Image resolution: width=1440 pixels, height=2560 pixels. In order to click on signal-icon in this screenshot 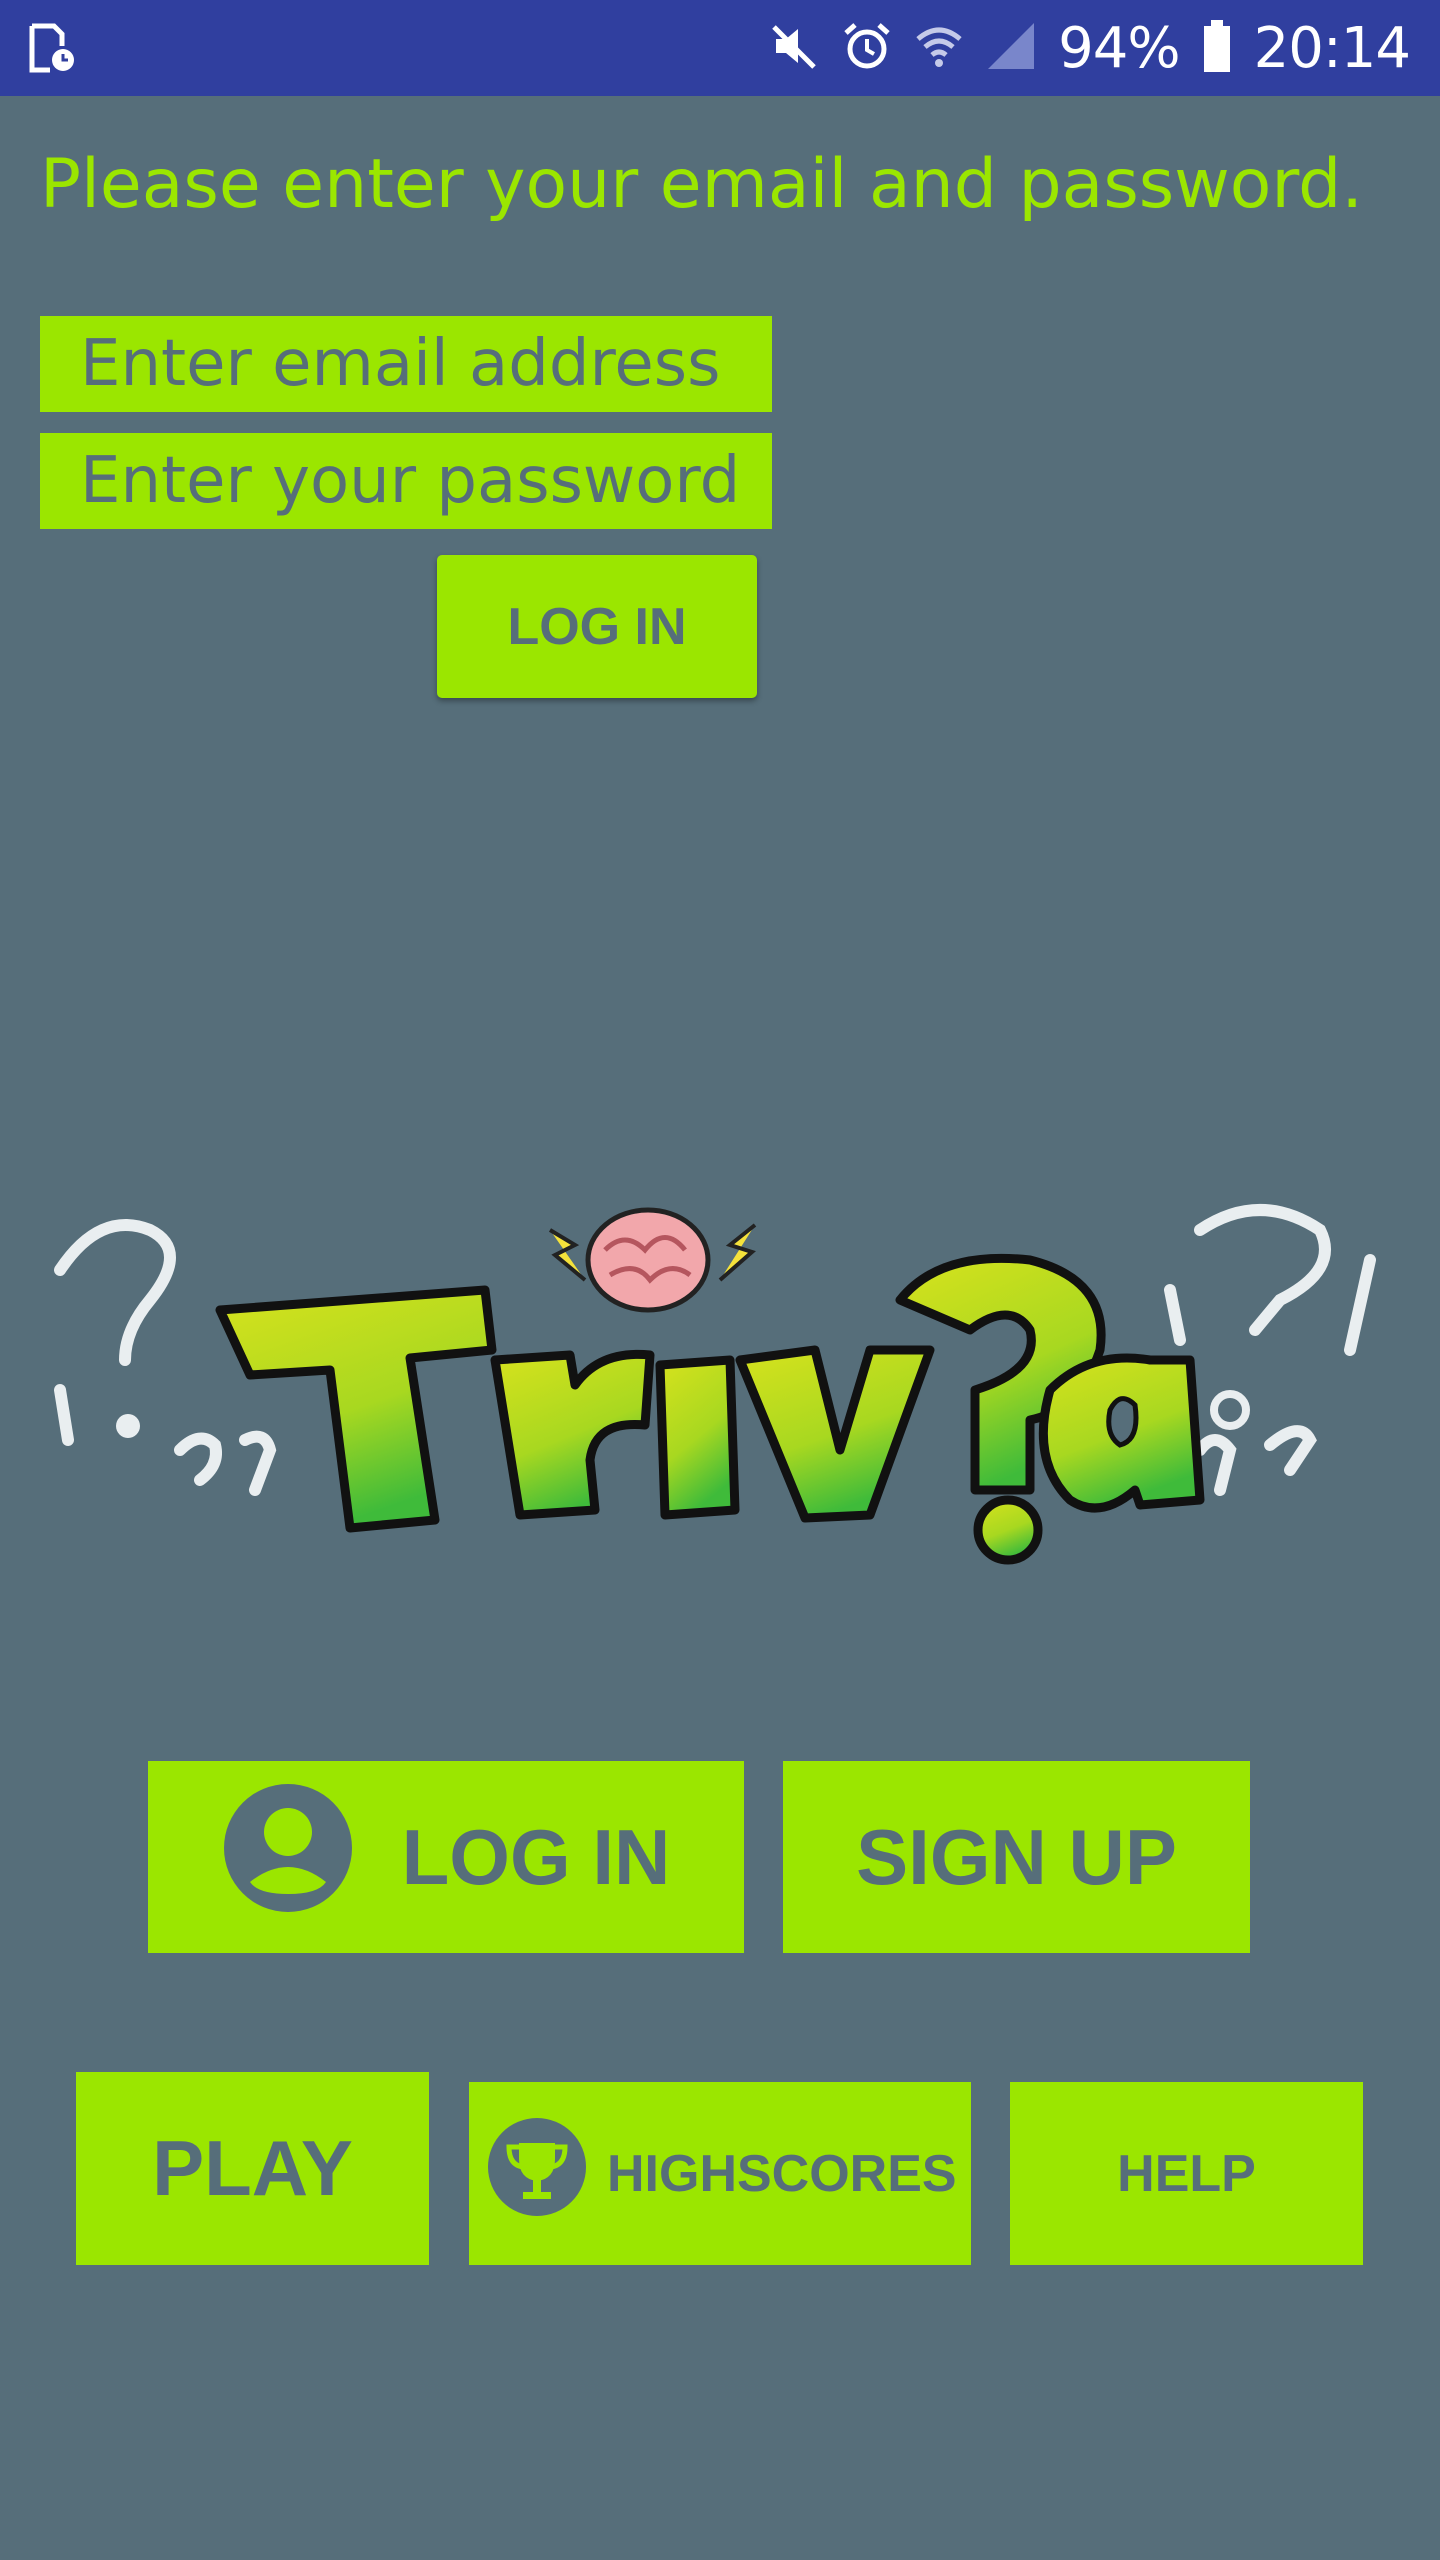, I will do `click(1011, 48)`.